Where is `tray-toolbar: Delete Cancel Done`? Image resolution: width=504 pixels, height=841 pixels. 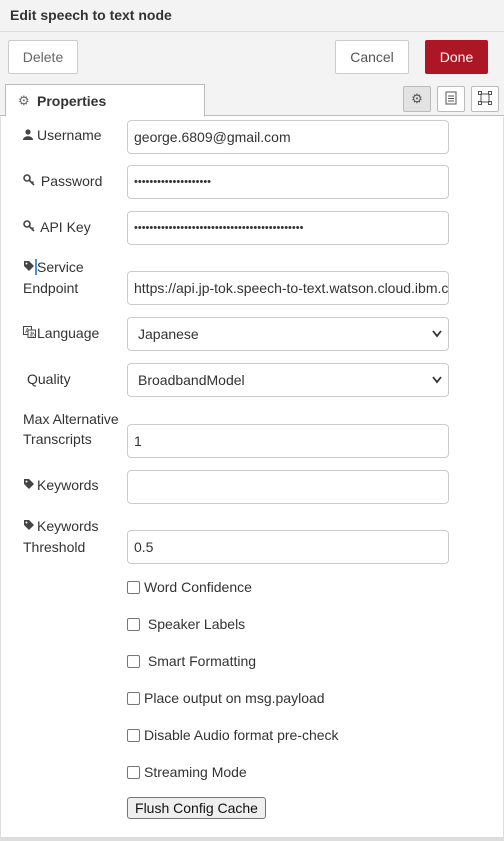 tray-toolbar: Delete Cancel Done is located at coordinates (252, 56).